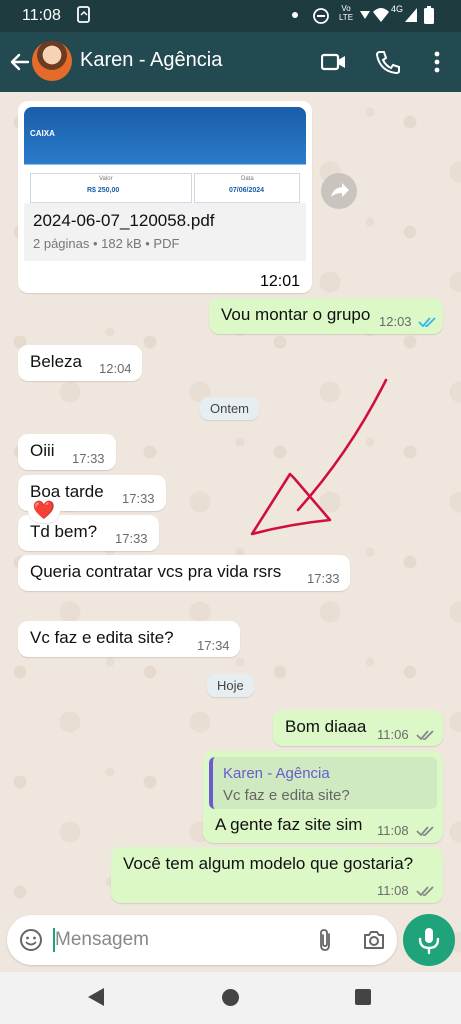  Describe the element at coordinates (381, 15) in the screenshot. I see `wifi-icon` at that location.